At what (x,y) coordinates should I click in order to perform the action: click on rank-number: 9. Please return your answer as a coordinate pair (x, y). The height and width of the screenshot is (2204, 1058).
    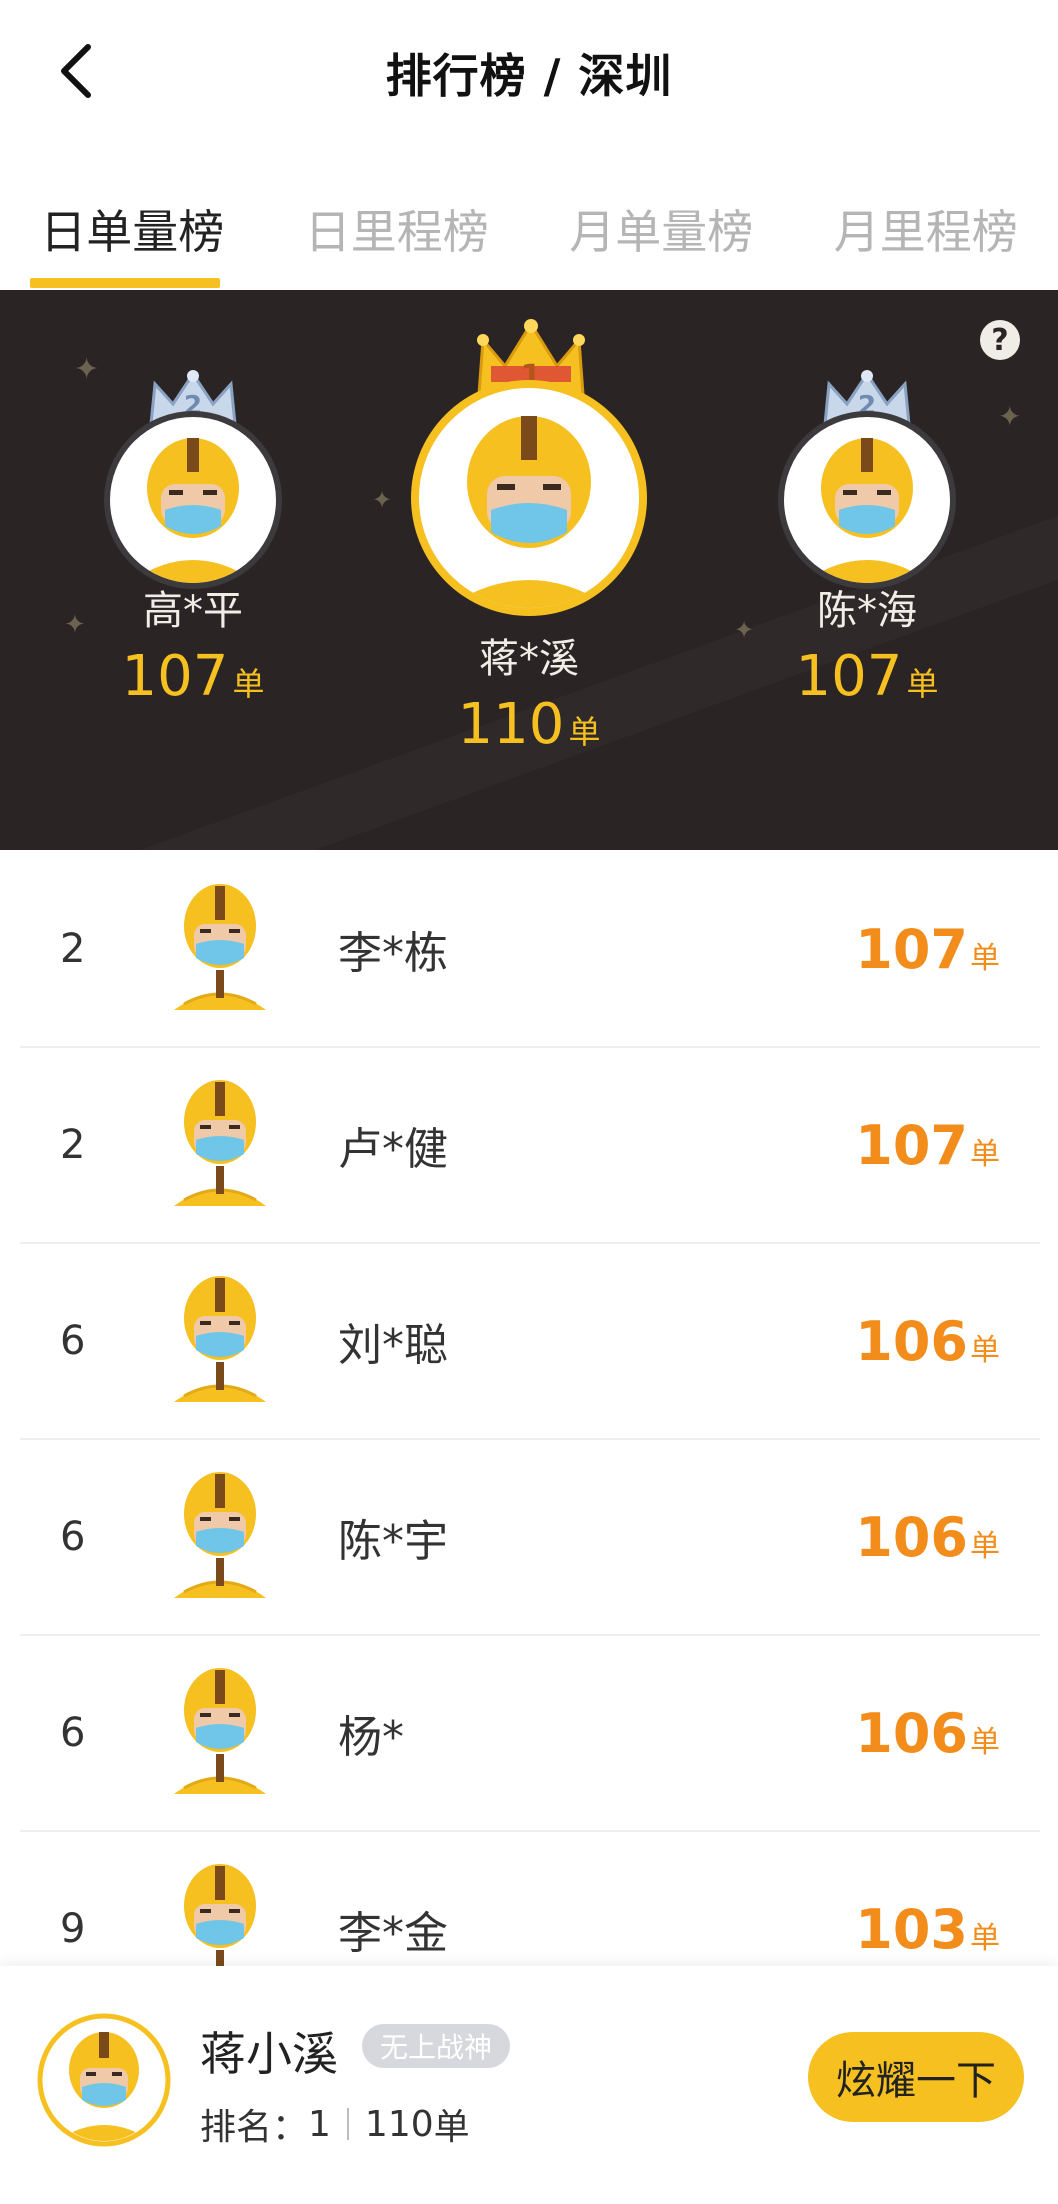
    Looking at the image, I should click on (73, 1929).